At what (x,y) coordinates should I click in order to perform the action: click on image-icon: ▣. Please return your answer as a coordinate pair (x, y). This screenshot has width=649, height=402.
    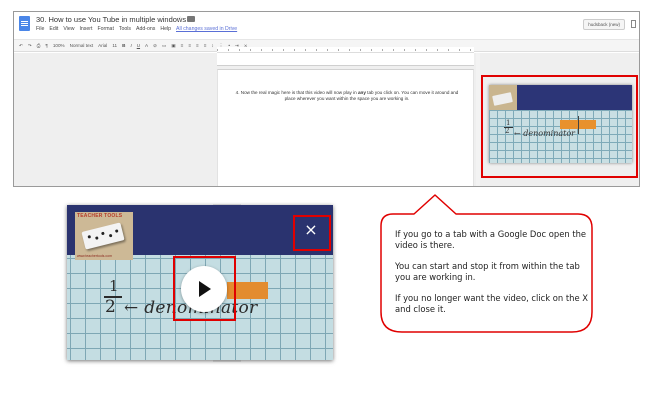
    Looking at the image, I should click on (173, 46).